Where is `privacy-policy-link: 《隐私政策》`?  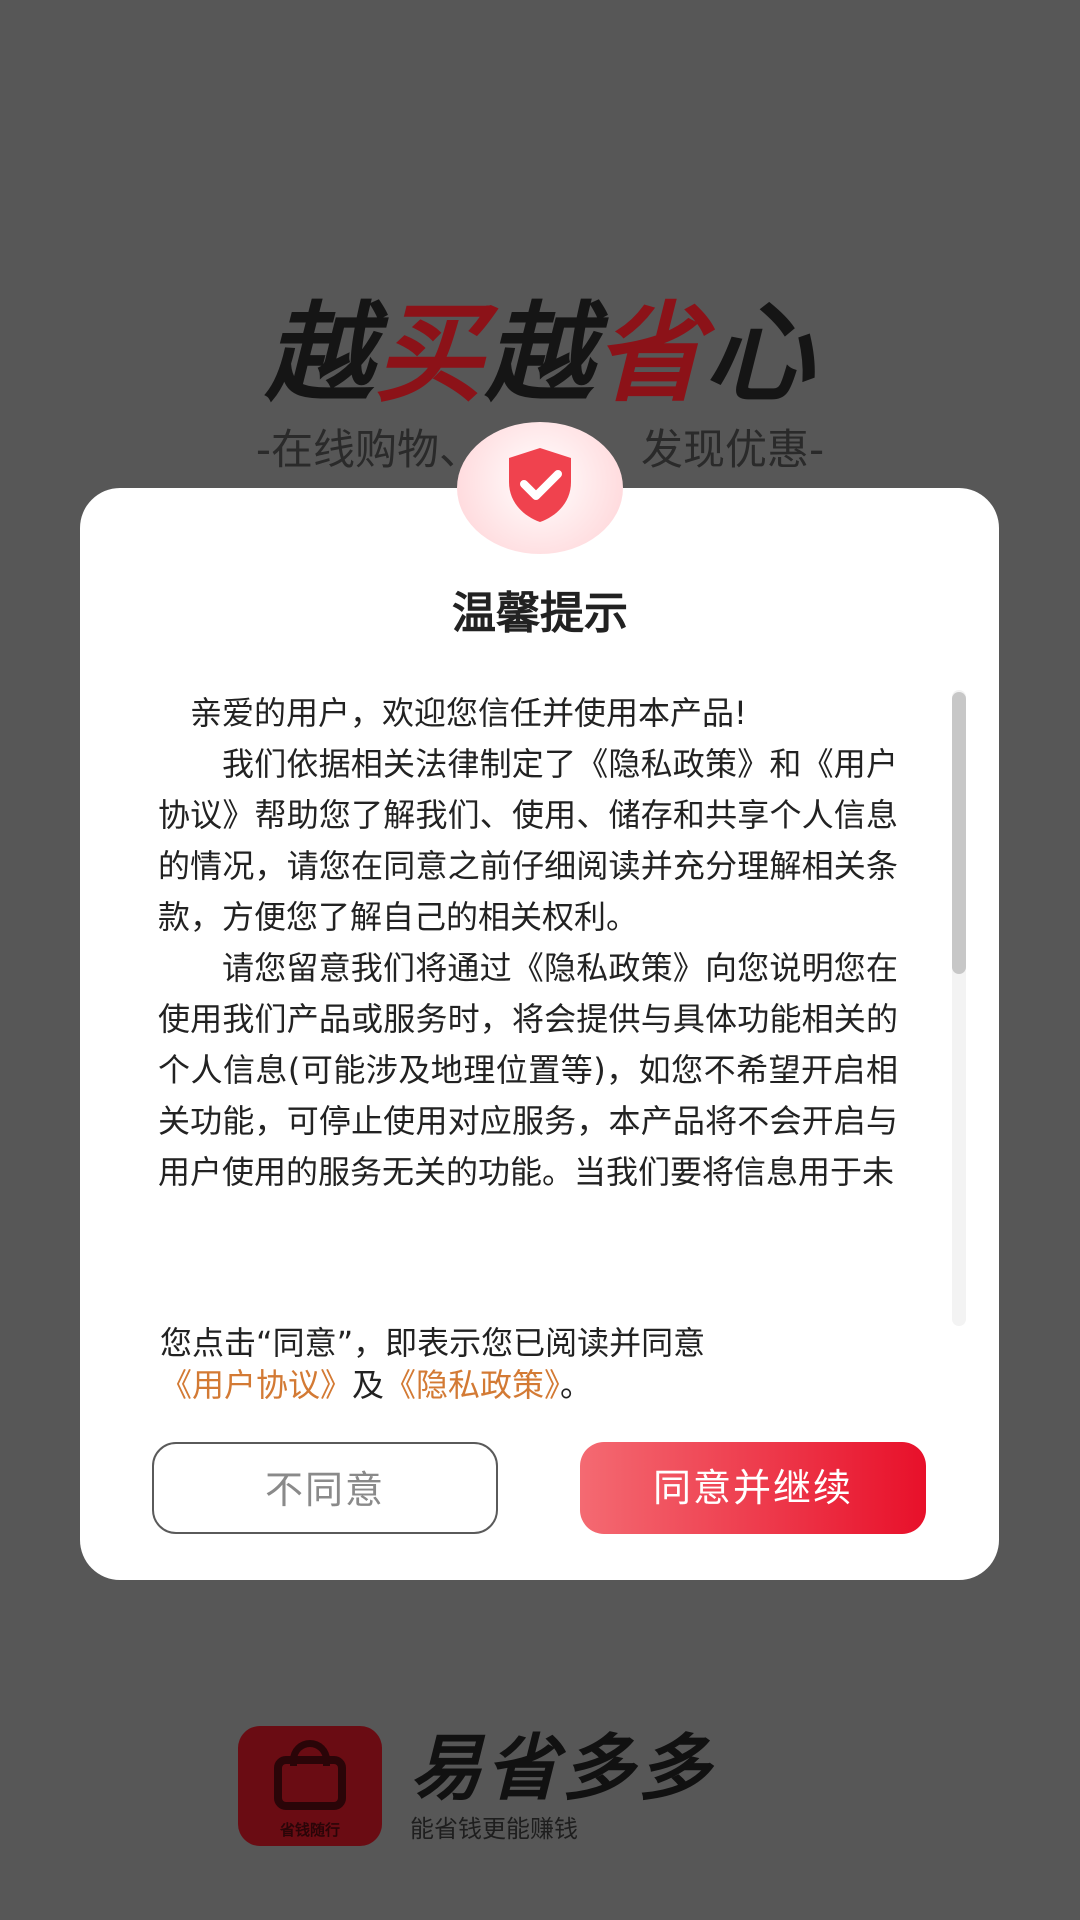 privacy-policy-link: 《隐私政策》 is located at coordinates (472, 1385).